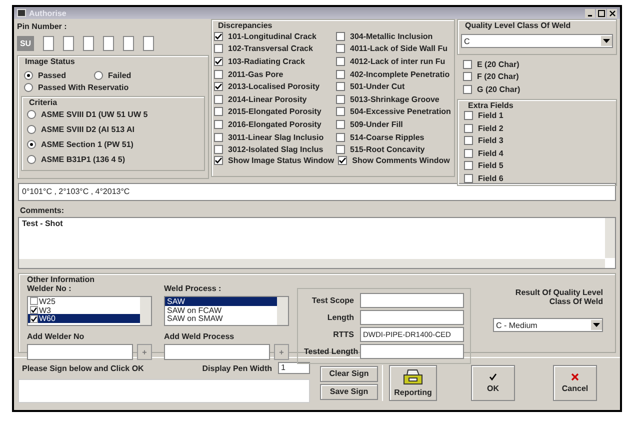 The image size is (631, 423). Describe the element at coordinates (200, 336) in the screenshot. I see `add-weld-process-label: Add Weld Process` at that location.